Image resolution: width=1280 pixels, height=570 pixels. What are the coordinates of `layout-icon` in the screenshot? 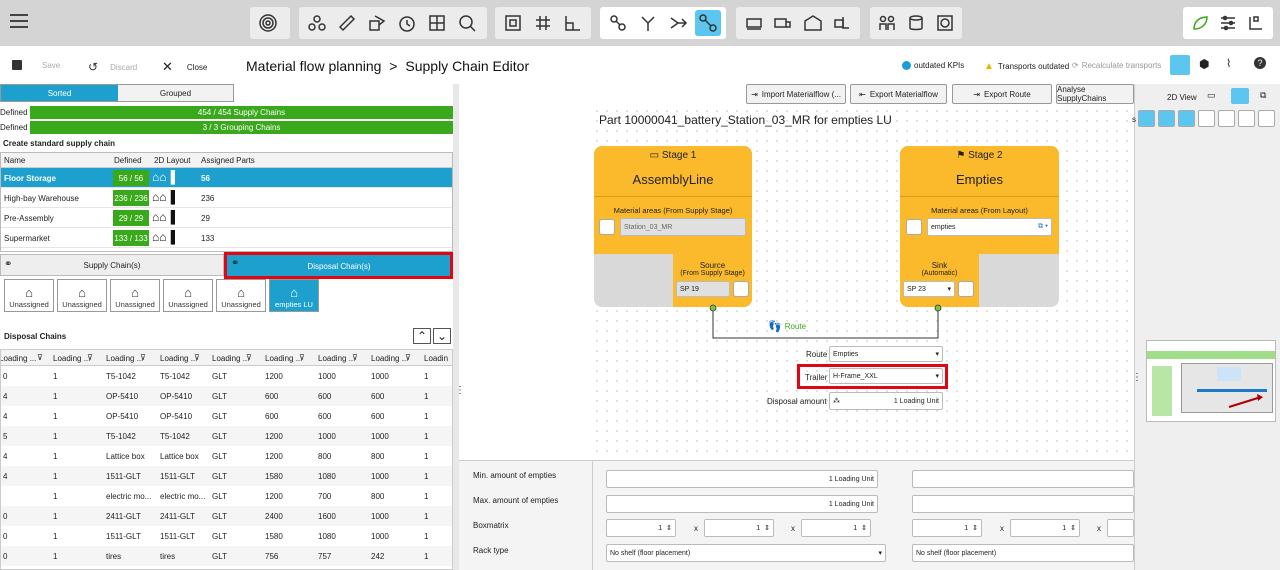 It's located at (573, 23).